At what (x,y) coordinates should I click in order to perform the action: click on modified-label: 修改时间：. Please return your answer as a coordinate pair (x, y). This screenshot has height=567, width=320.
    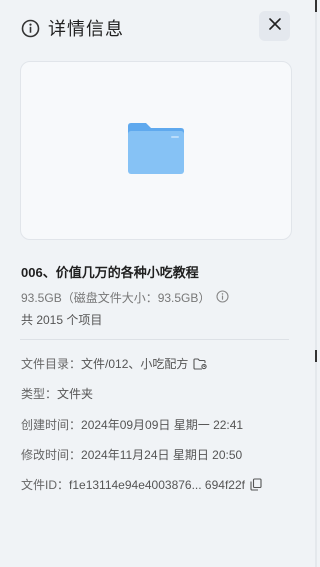
    Looking at the image, I should click on (51, 455).